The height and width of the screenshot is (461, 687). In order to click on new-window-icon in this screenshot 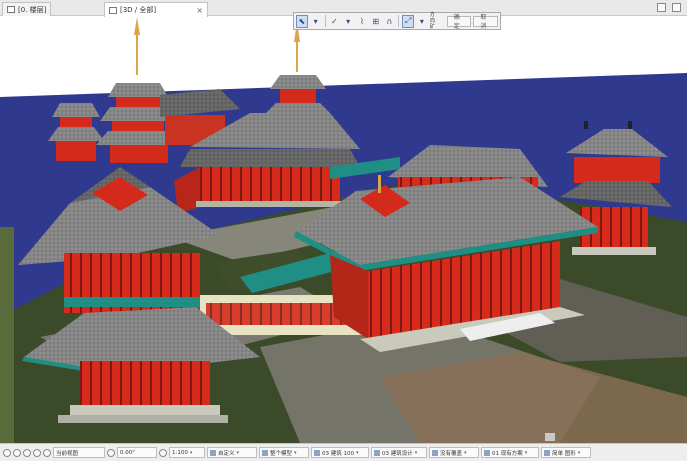, I will do `click(661, 7)`.